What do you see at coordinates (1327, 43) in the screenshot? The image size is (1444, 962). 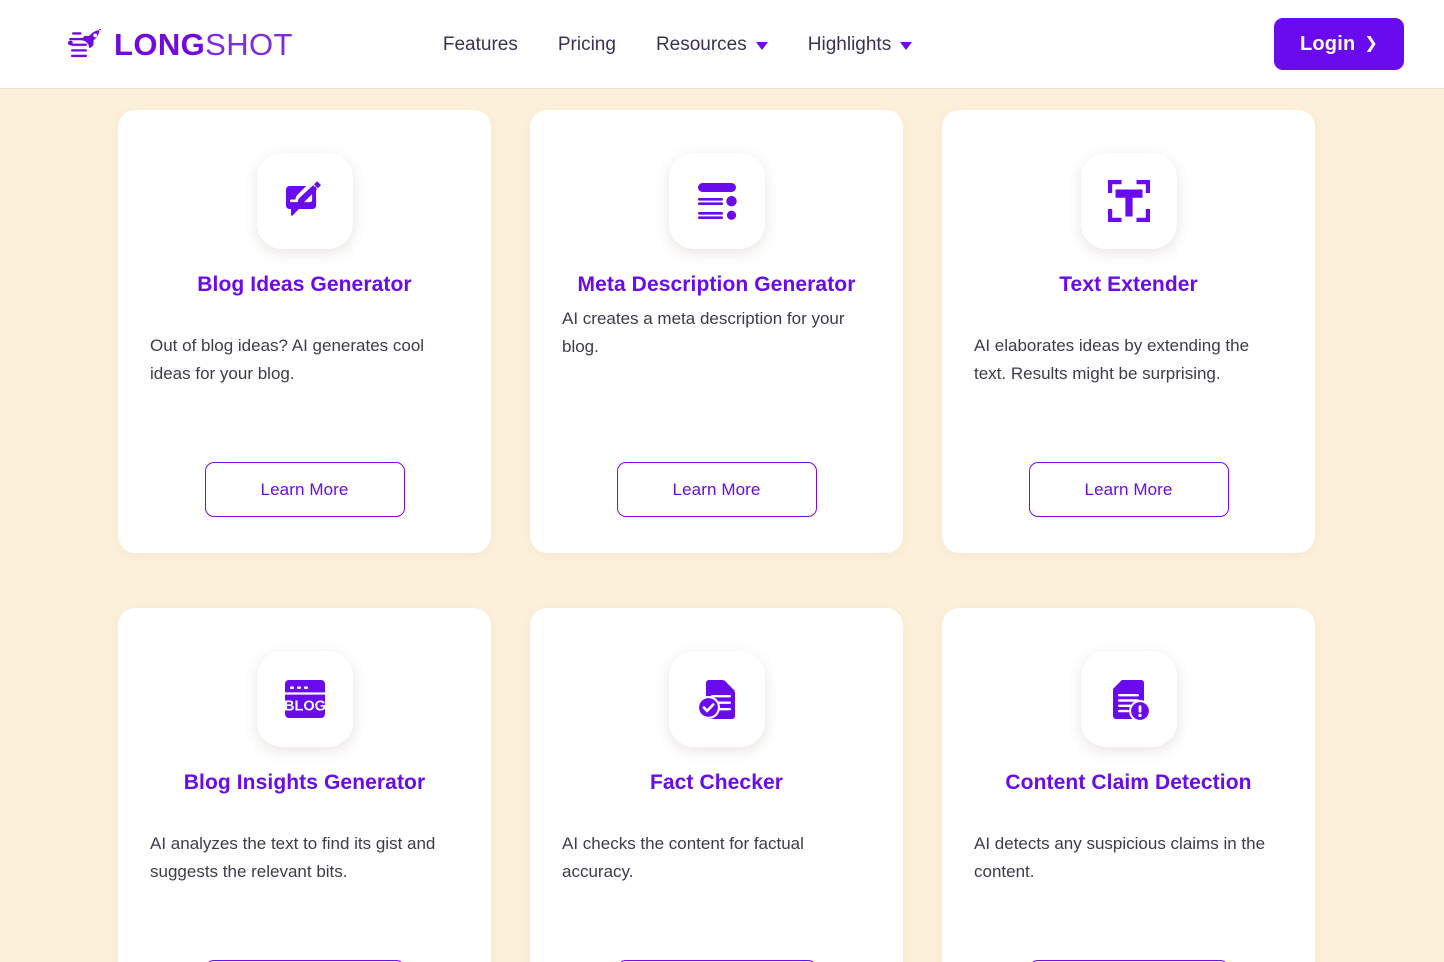 I see `login-button-label: Login` at bounding box center [1327, 43].